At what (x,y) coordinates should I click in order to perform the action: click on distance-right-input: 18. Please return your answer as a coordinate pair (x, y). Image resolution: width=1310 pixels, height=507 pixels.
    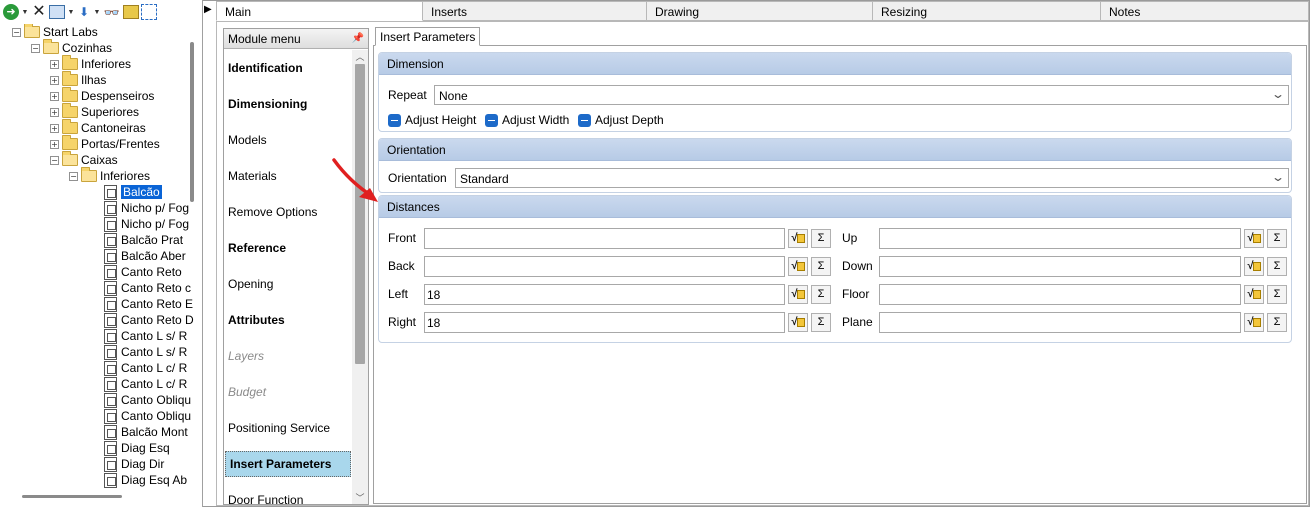
    Looking at the image, I should click on (604, 322).